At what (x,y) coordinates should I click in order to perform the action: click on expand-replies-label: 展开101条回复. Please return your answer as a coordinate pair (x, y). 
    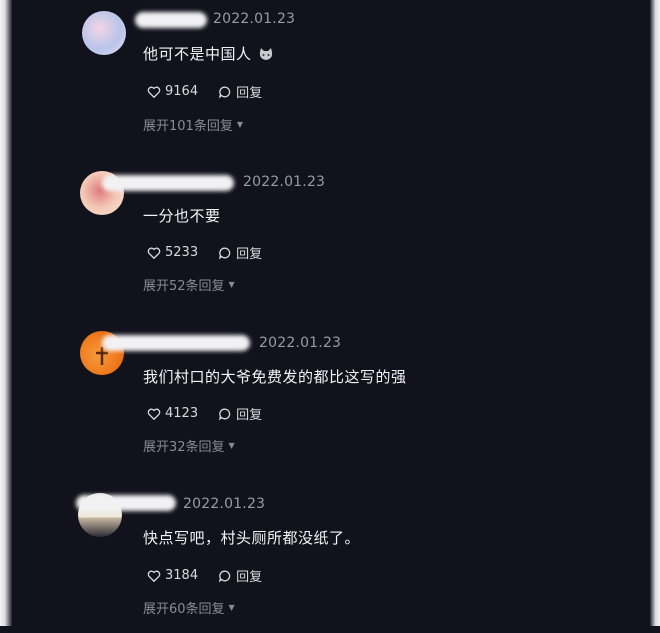
    Looking at the image, I should click on (188, 126).